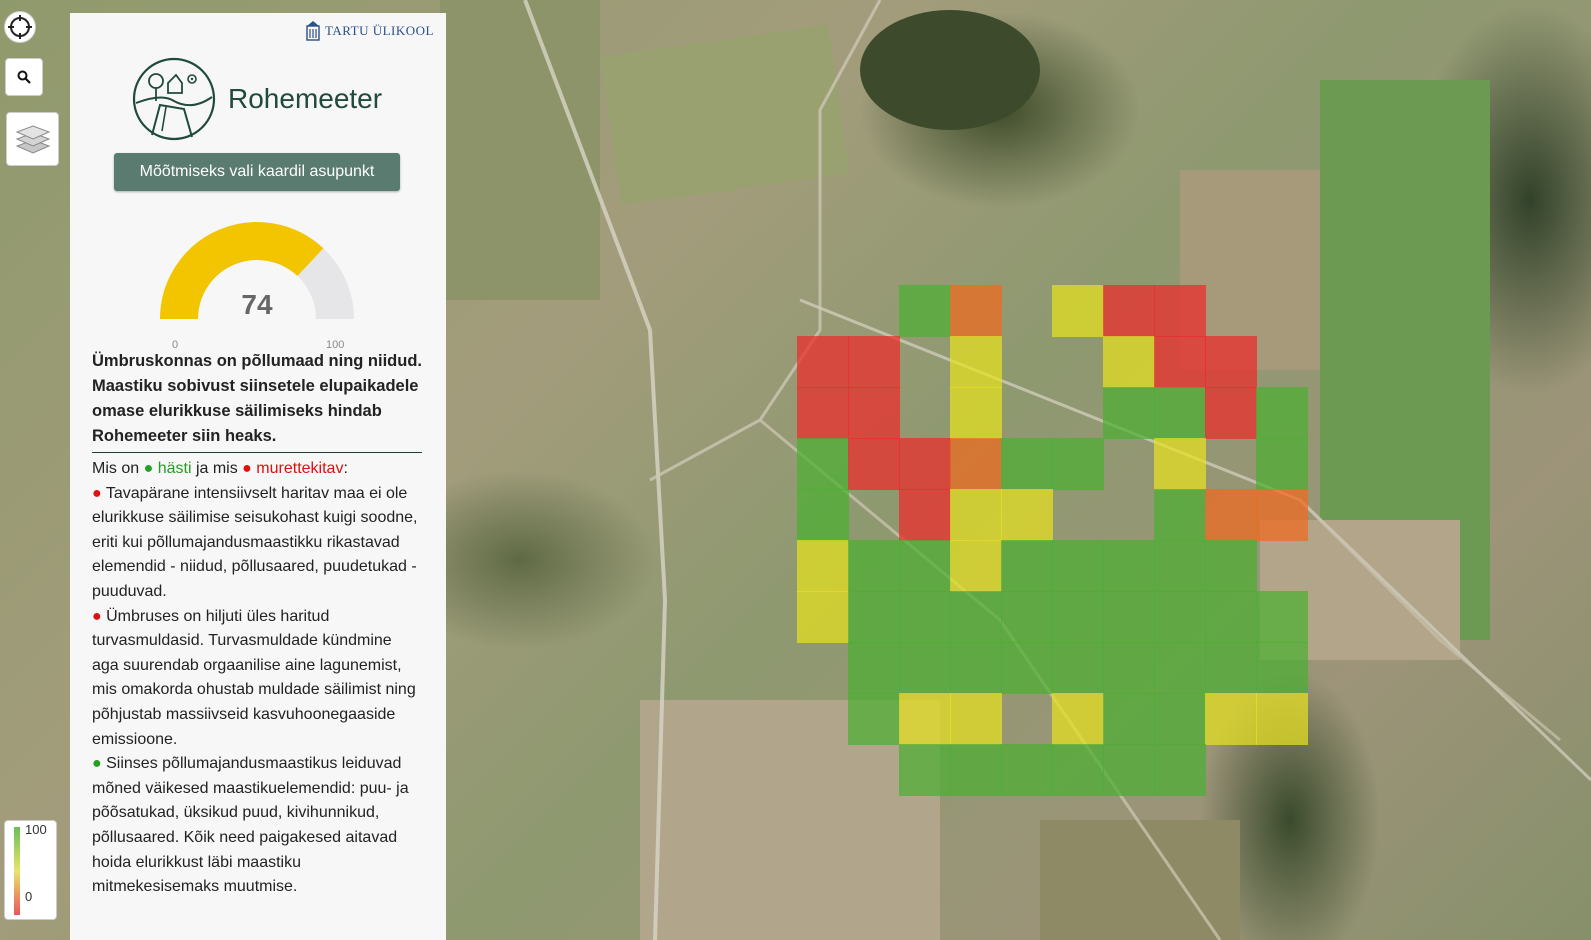  Describe the element at coordinates (118, 468) in the screenshot. I see `legend-prefix: Mis on` at that location.